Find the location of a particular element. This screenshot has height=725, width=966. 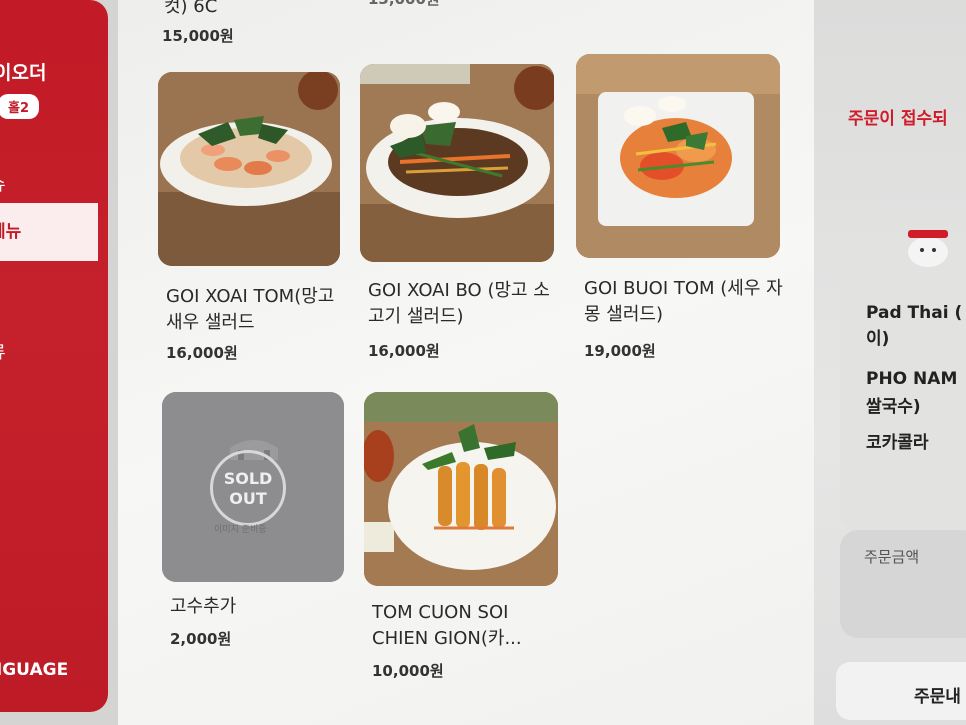

menu-card: GOI BUOI TOM (세우 자몽 샐러드) 19,000원 is located at coordinates (679, 209).